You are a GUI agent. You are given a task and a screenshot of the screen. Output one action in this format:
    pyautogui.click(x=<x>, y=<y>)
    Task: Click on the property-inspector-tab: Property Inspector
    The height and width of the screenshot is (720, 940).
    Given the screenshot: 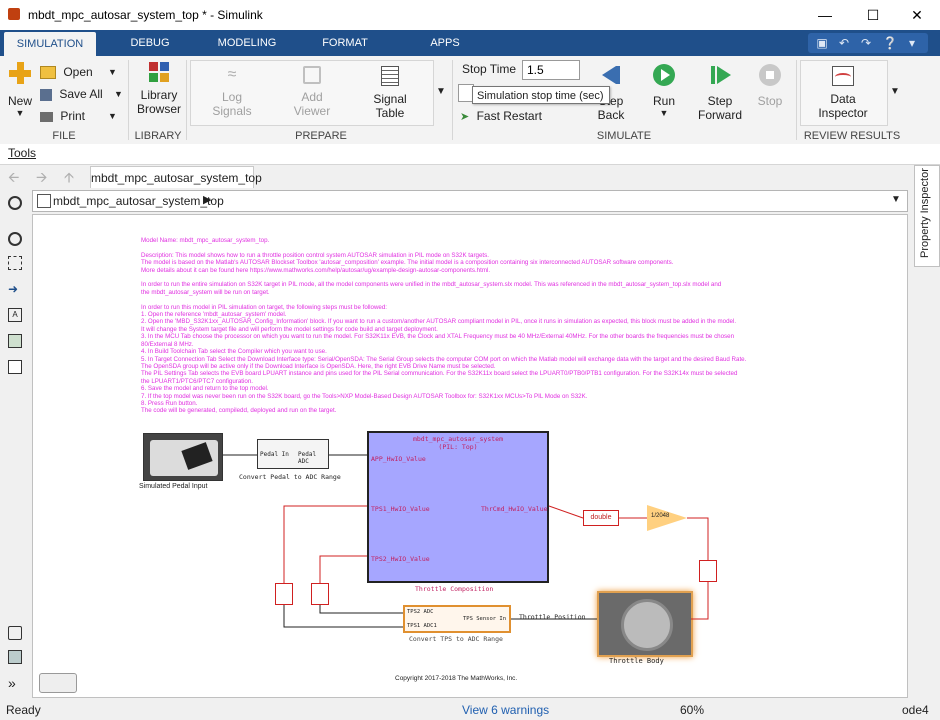 What is the action you would take?
    pyautogui.click(x=927, y=216)
    